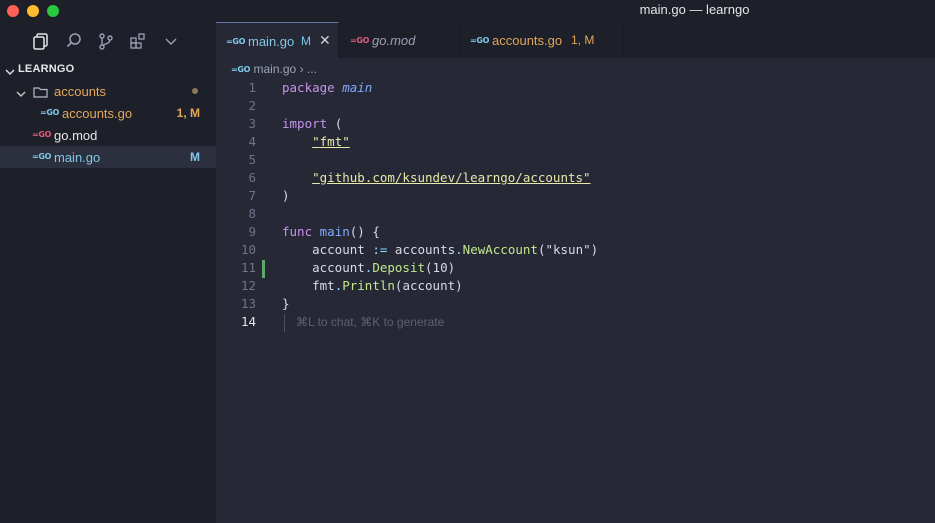 The height and width of the screenshot is (523, 935). Describe the element at coordinates (467, 11) in the screenshot. I see `title-bar: main.go — learngo` at that location.